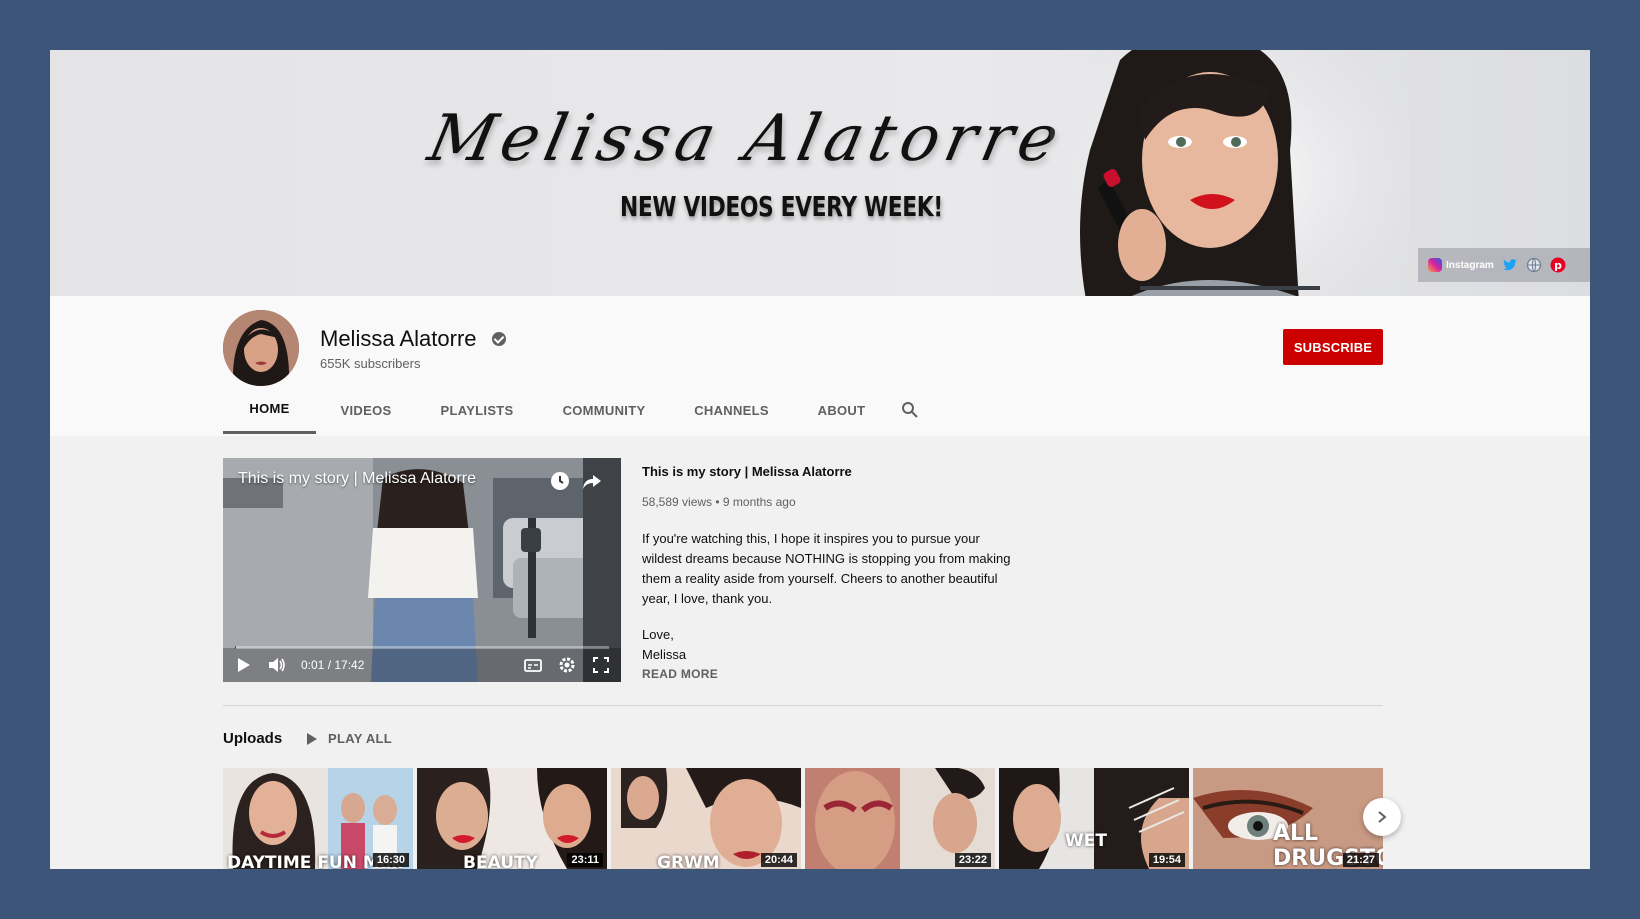 The image size is (1640, 919). Describe the element at coordinates (1360, 860) in the screenshot. I see `video-duration: 21:27` at that location.